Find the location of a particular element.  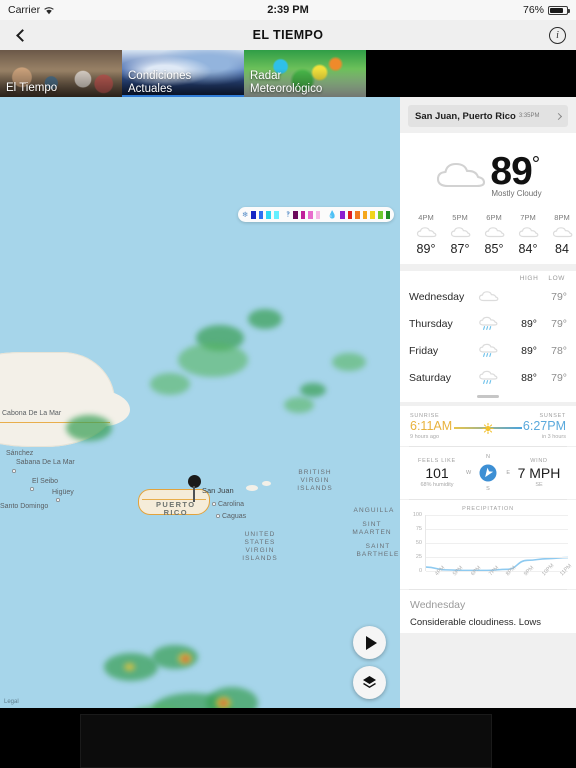

daily-day: Thursday is located at coordinates (431, 323).